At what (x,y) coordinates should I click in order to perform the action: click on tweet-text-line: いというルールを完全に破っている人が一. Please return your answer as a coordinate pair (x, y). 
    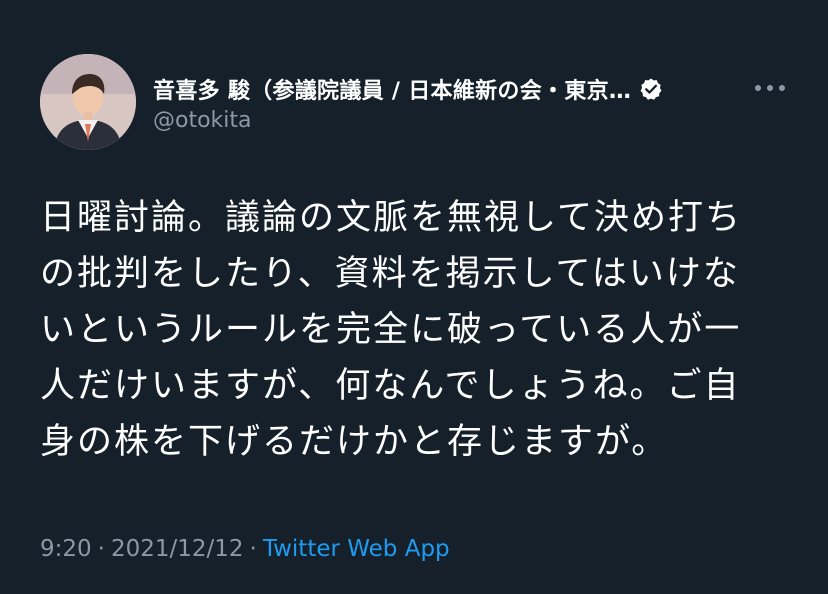
    Looking at the image, I should click on (391, 330).